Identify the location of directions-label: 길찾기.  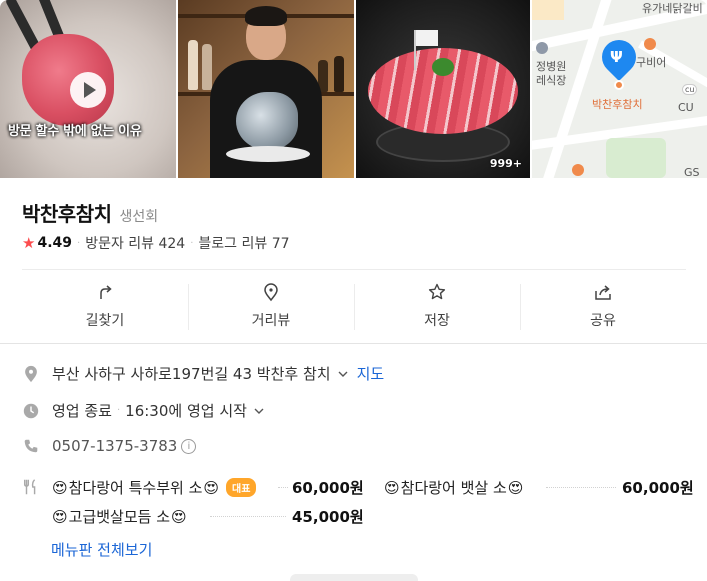
(105, 321).